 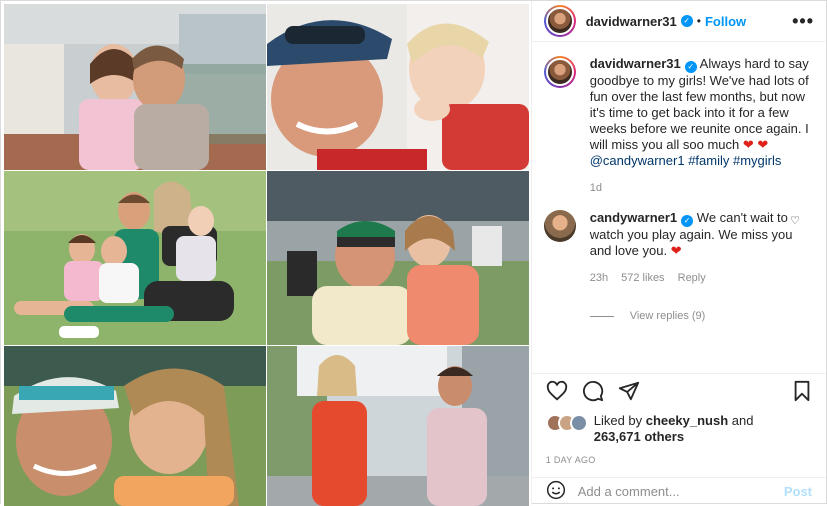 What do you see at coordinates (687, 420) in the screenshot?
I see `likes-user-link: cheeky_nush` at bounding box center [687, 420].